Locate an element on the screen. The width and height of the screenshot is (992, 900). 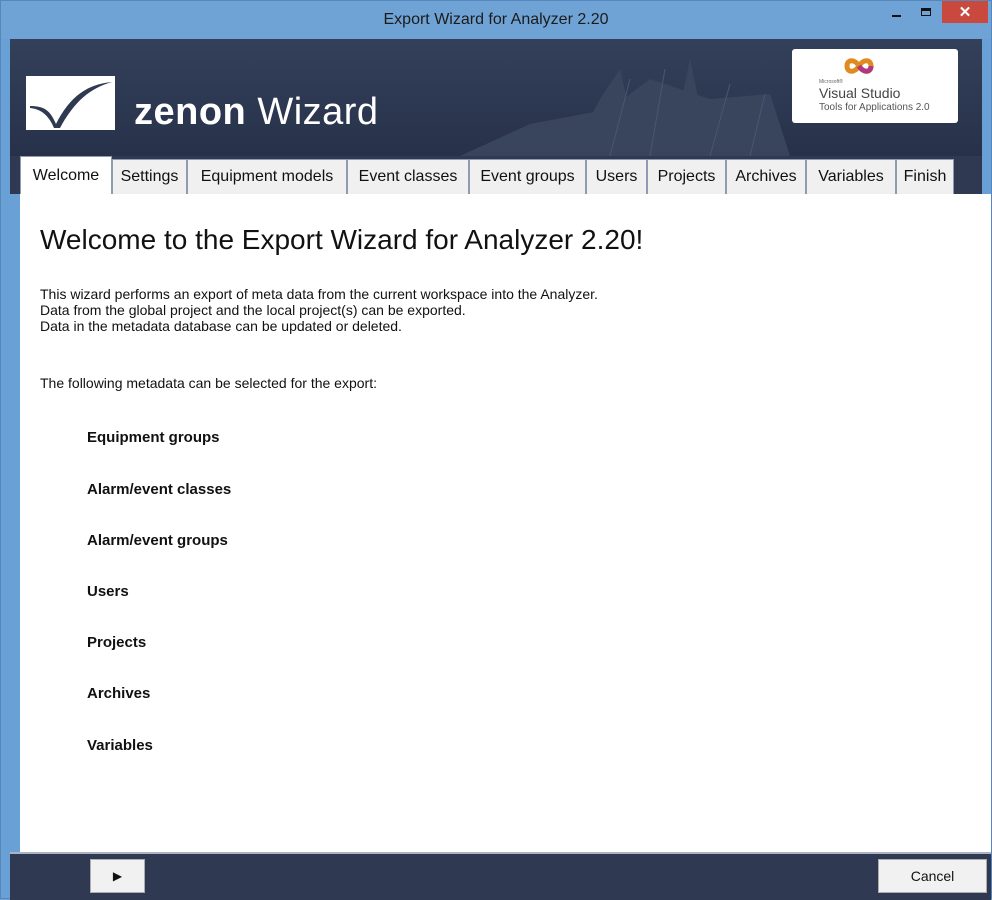
cancel-button-label: Cancel is located at coordinates (932, 876).